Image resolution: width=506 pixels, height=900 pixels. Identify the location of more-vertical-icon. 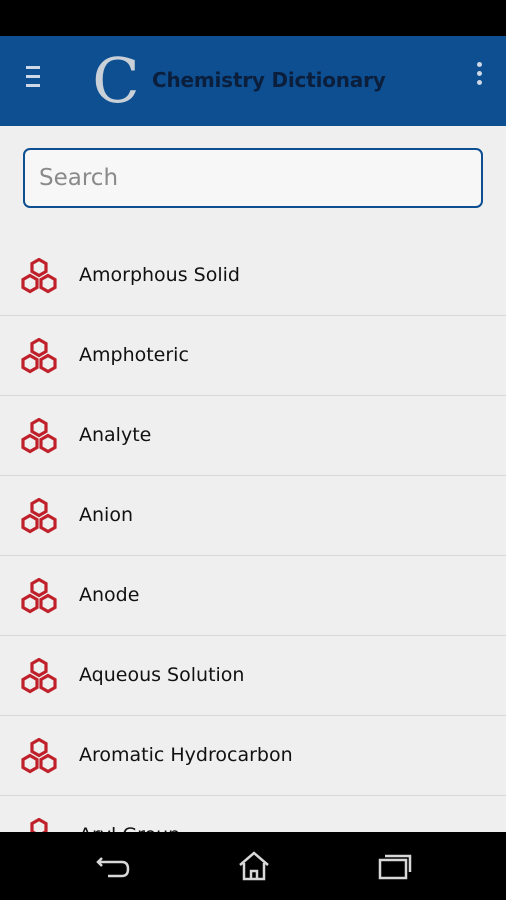
(480, 77).